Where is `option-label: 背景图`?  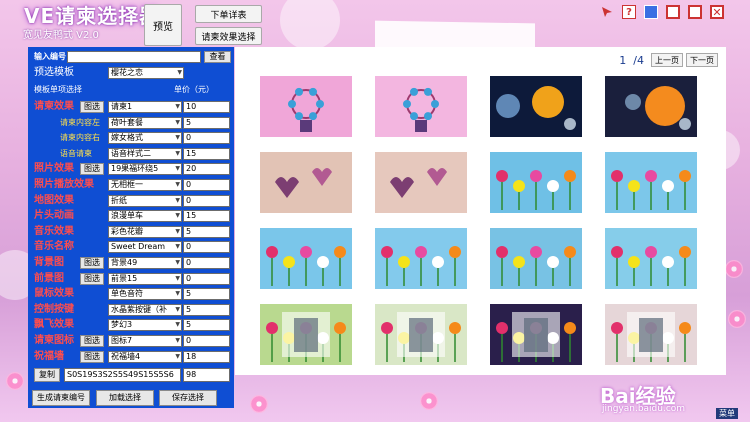 option-label: 背景图 is located at coordinates (49, 262).